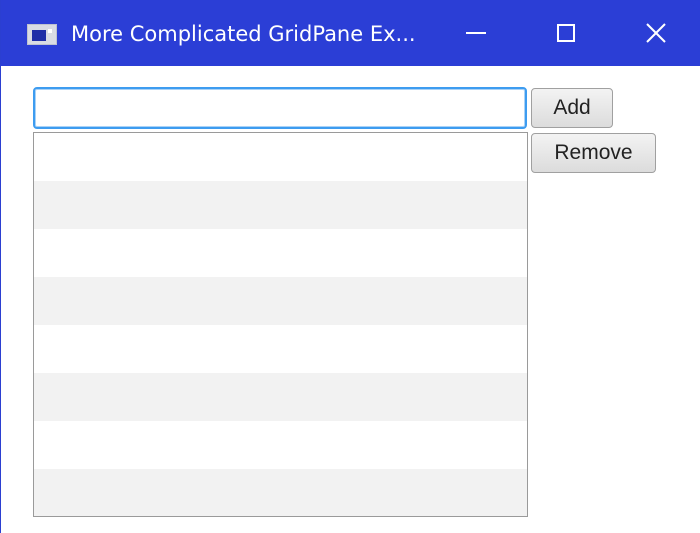 The image size is (700, 533). I want to click on minimize-icon, so click(476, 33).